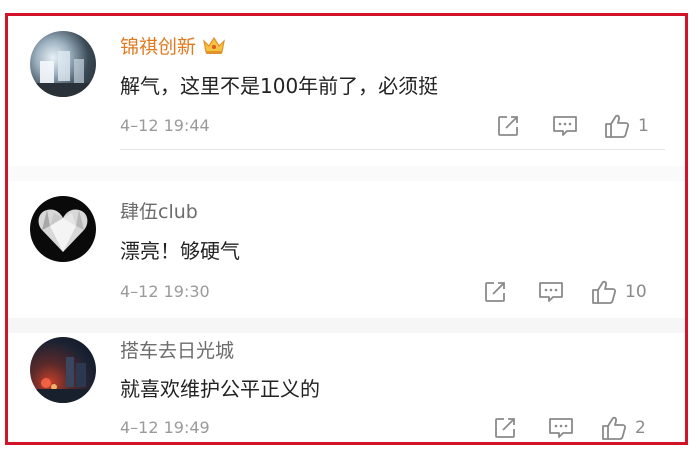 The image size is (700, 457). I want to click on username: 锦祺创新, so click(173, 46).